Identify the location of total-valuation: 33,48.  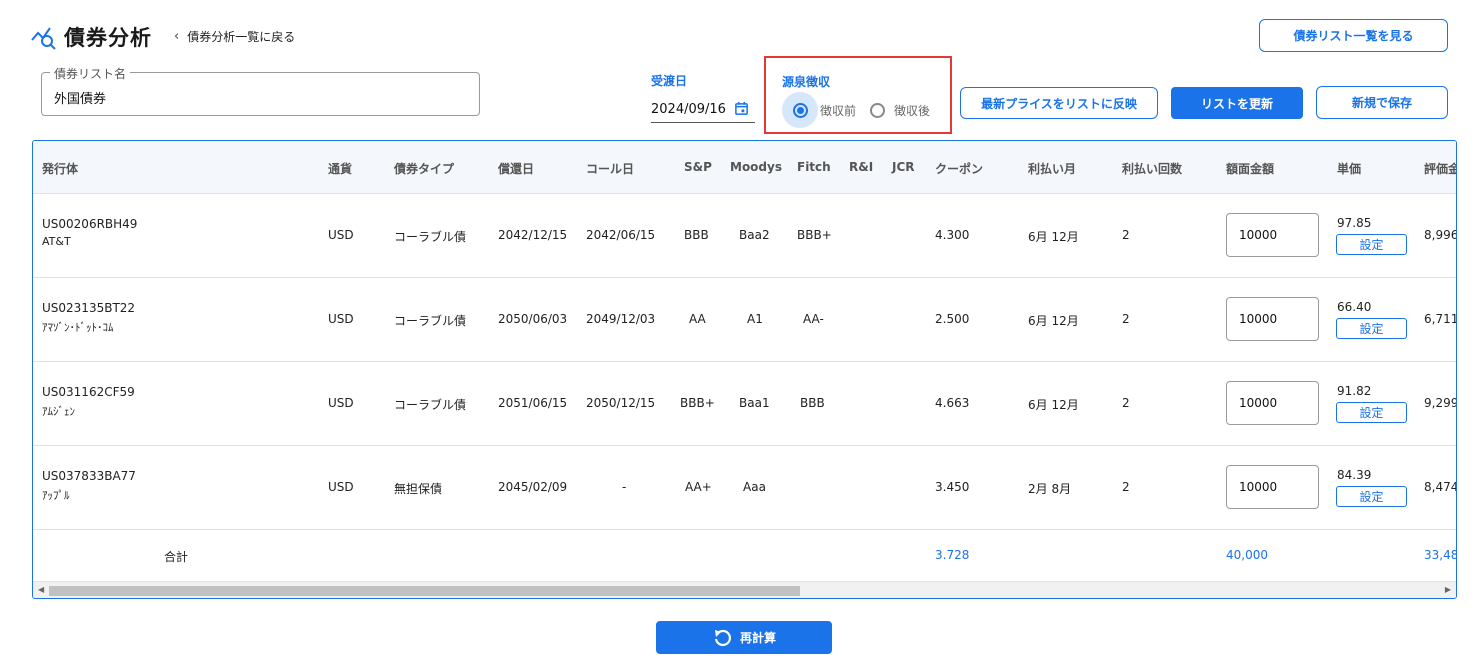
(1440, 555).